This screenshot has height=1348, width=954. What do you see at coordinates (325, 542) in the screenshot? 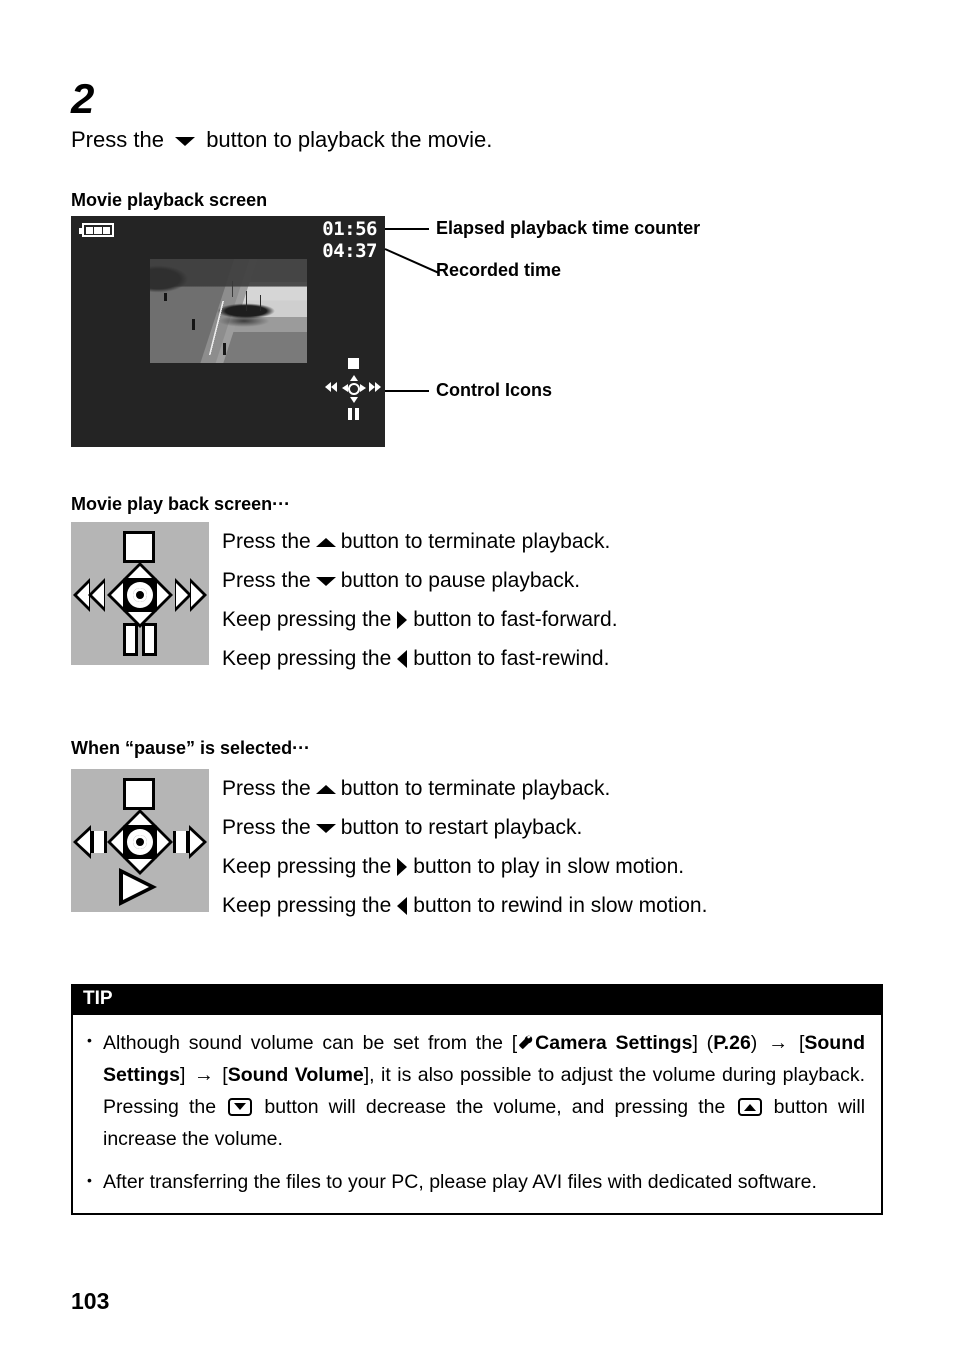
I see `up-triangle-icon` at bounding box center [325, 542].